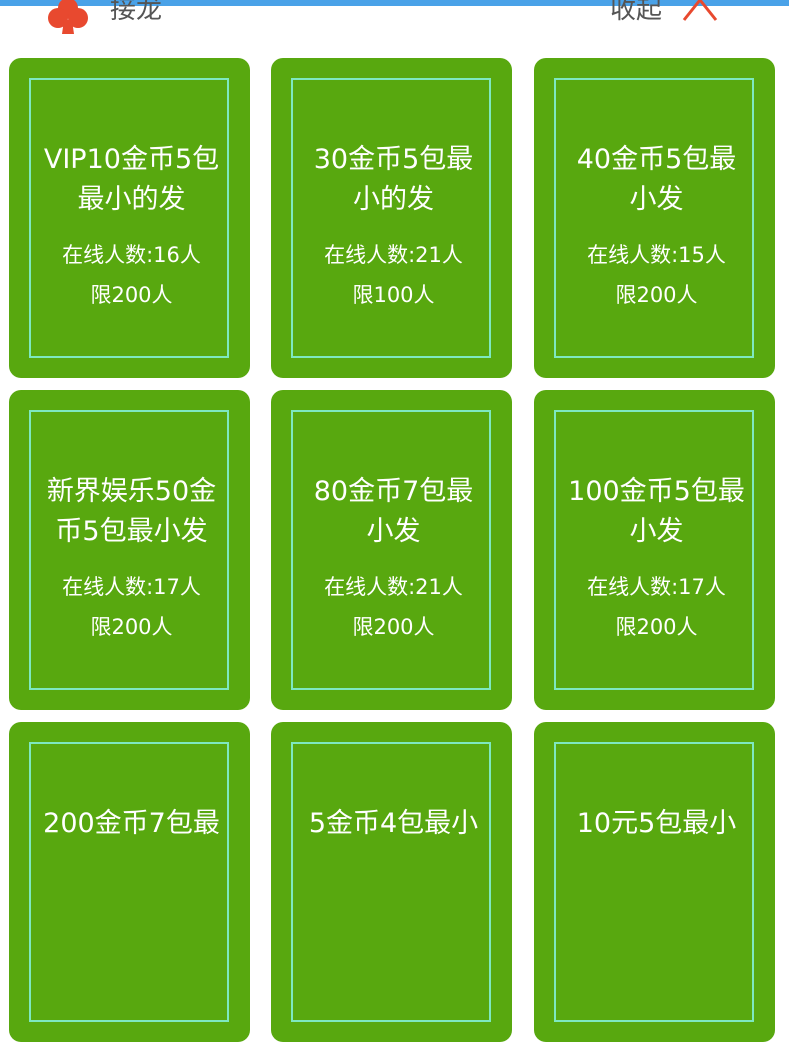 The width and height of the screenshot is (789, 1042). I want to click on room-name: VIP10金币5包 最小的发, so click(131, 179).